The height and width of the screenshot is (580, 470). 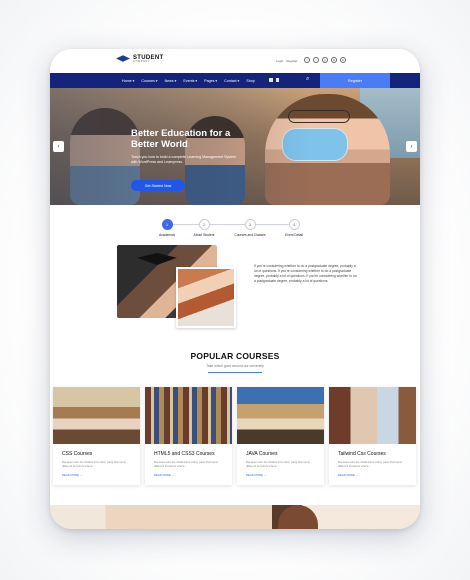 I want to click on students-photo, so click(x=206, y=297).